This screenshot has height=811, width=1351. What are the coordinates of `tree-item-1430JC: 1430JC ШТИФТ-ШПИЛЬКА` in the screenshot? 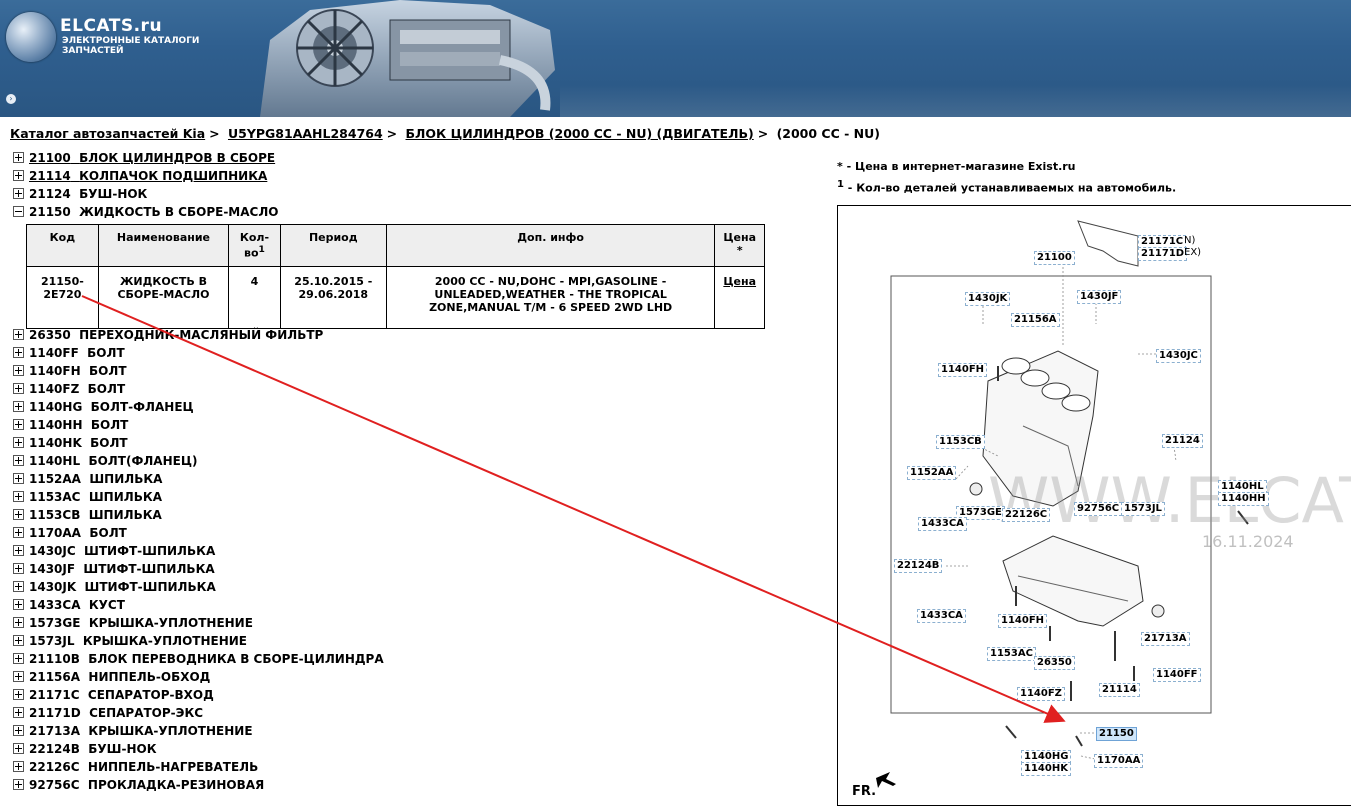 It's located at (114, 551).